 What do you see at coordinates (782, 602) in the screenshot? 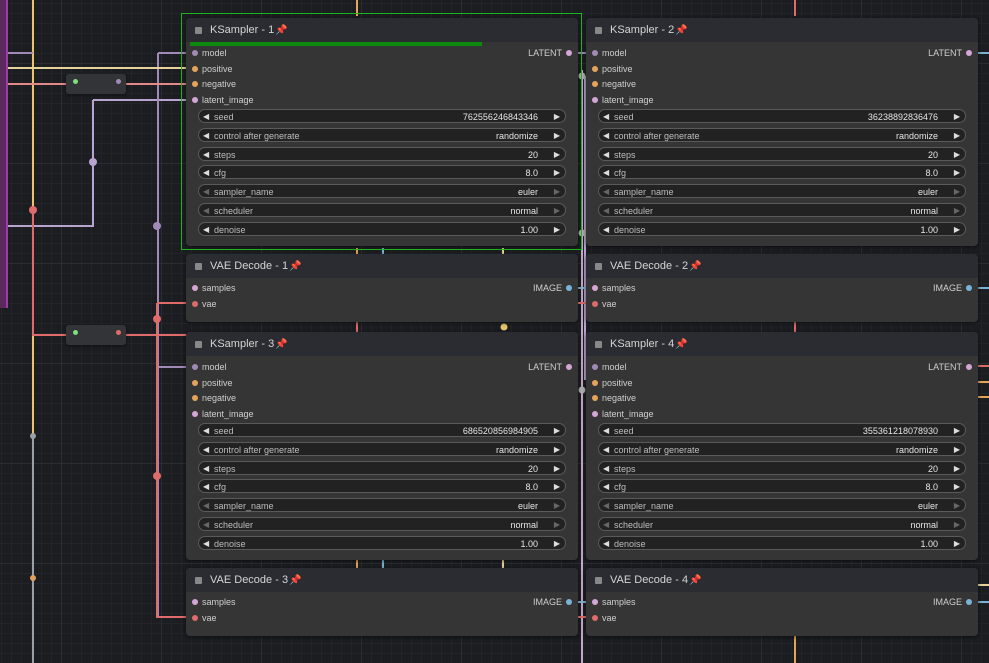
I see `vae-decode-node-4: VAE Decode - 4 📌 samples vae IMAGE` at bounding box center [782, 602].